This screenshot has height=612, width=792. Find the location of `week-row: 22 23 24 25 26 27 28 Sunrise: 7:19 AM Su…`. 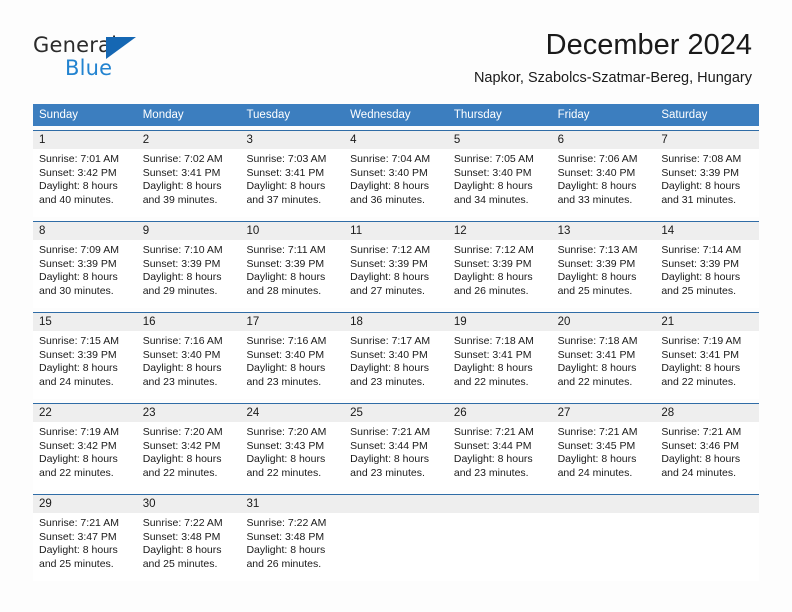

week-row: 22 23 24 25 26 27 28 Sunrise: 7:19 AM Su… is located at coordinates (396, 446).